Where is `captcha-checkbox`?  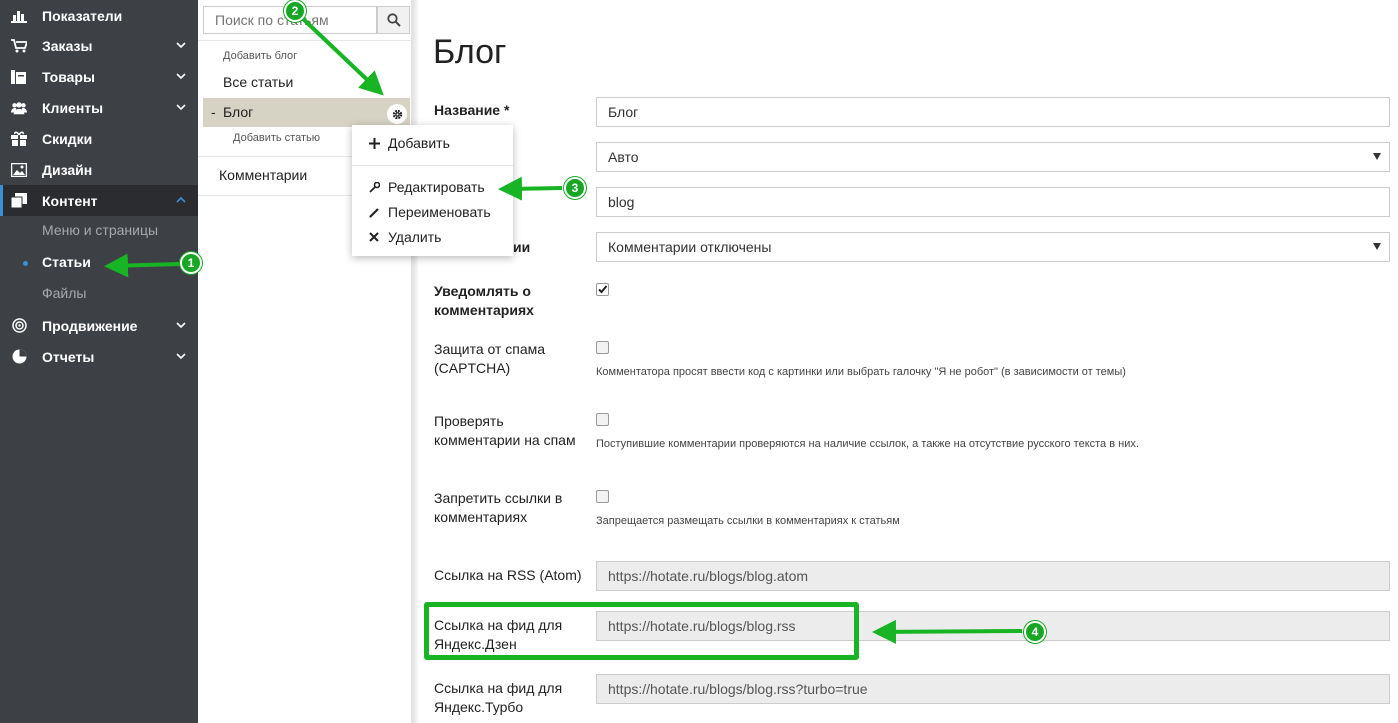
captcha-checkbox is located at coordinates (602, 347).